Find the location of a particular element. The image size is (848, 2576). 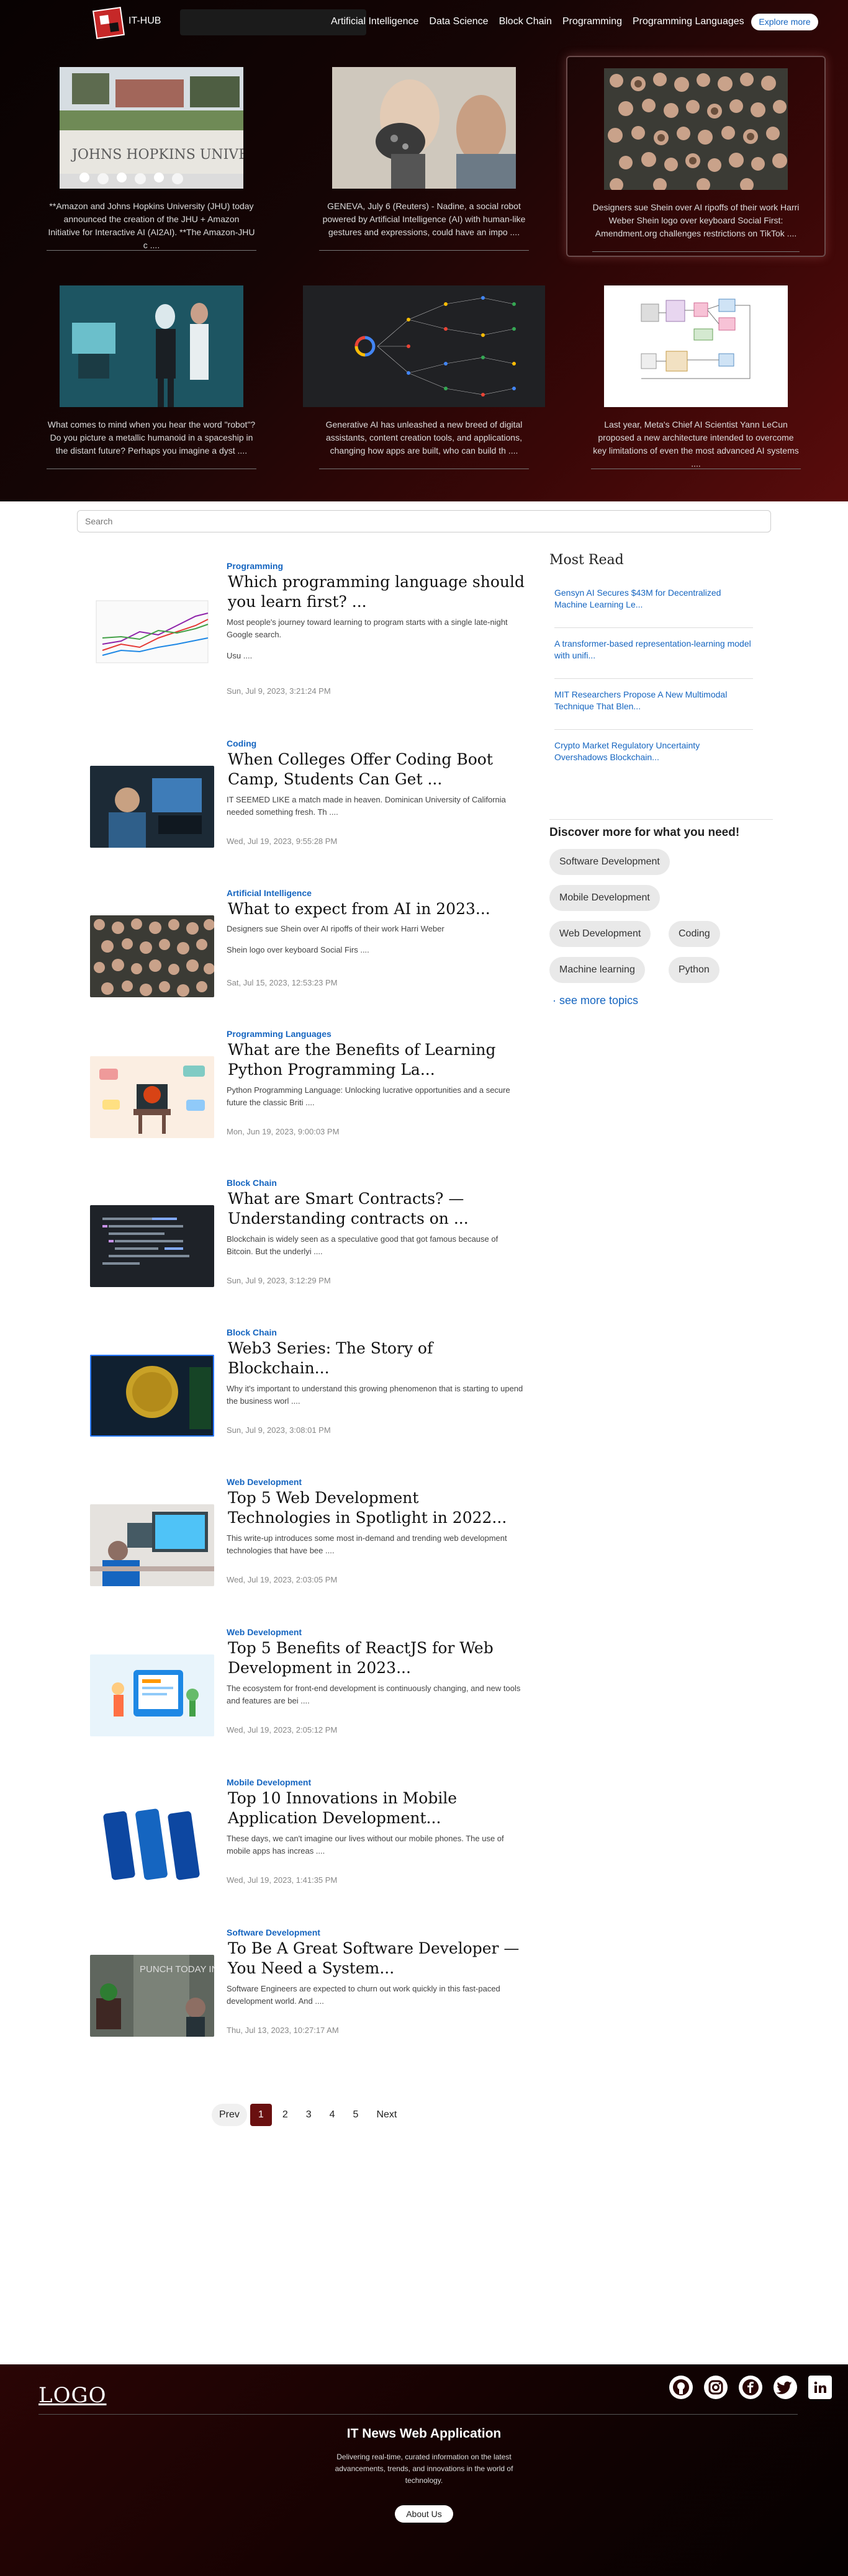

brand-name: IT-HUB is located at coordinates (145, 21).